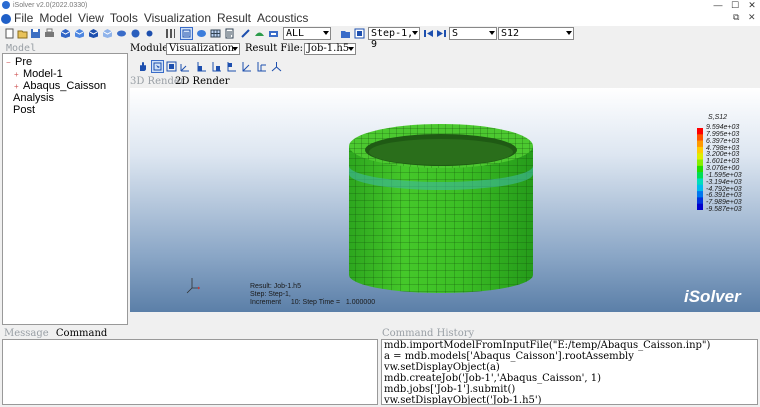  I want to click on result-view-icon, so click(186, 33).